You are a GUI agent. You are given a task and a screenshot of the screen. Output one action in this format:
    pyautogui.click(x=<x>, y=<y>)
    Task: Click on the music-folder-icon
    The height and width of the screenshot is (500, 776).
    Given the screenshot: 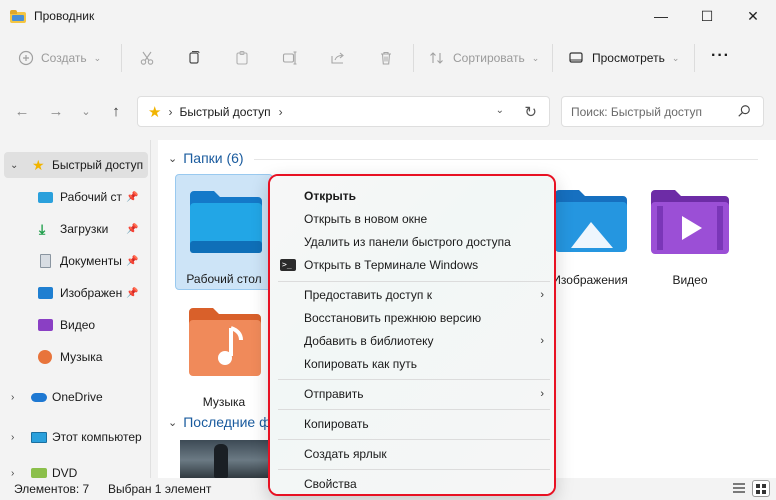 What is the action you would take?
    pyautogui.click(x=225, y=342)
    